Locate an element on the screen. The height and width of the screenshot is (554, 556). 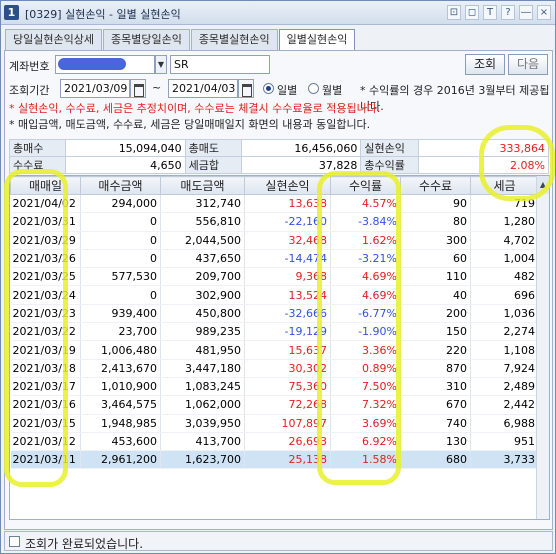
tab-daily-realized-pnl: 일별실현손익 is located at coordinates (317, 40).